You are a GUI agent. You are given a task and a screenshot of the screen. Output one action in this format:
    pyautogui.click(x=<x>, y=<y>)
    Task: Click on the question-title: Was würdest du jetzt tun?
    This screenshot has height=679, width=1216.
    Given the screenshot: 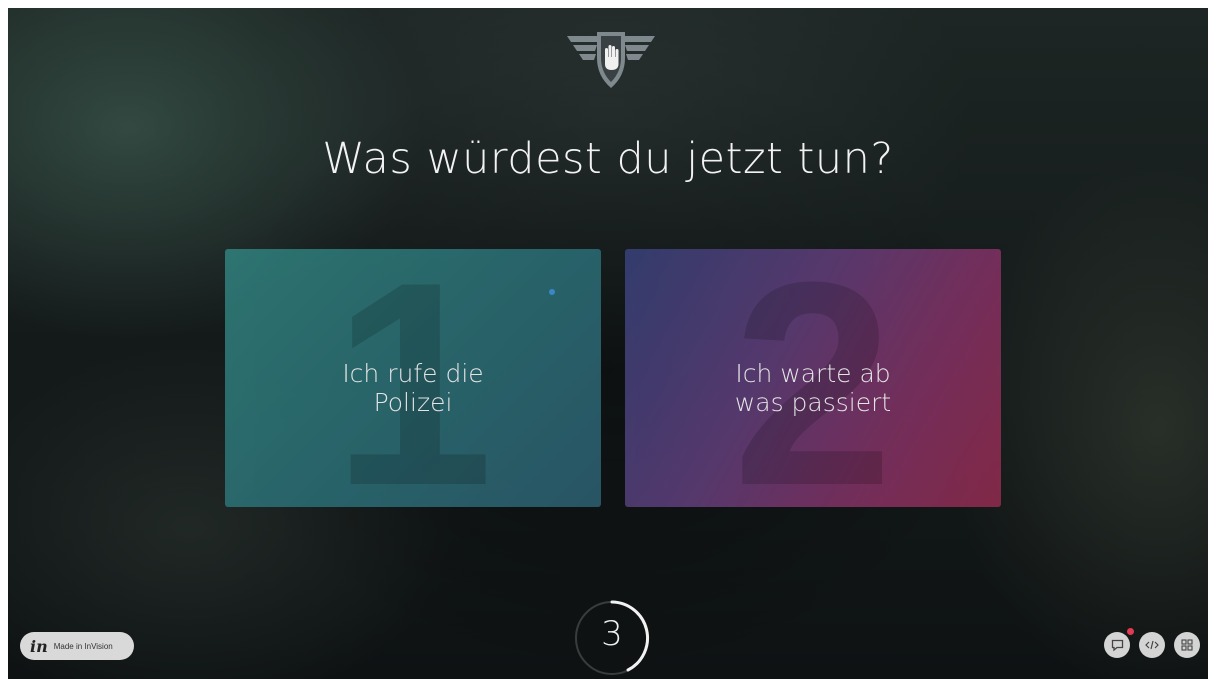 What is the action you would take?
    pyautogui.click(x=608, y=159)
    